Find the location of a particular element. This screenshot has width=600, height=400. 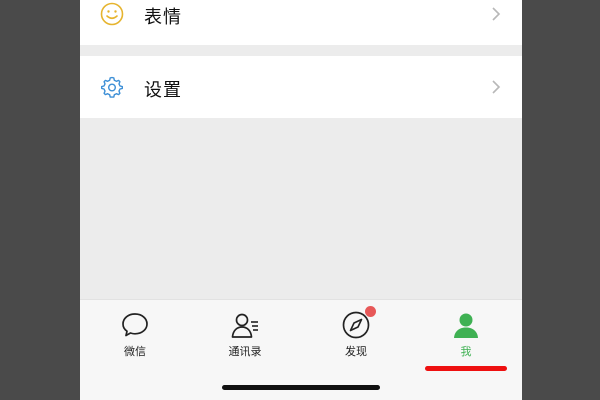

menu-item-settings-label: 设置 is located at coordinates (163, 90).